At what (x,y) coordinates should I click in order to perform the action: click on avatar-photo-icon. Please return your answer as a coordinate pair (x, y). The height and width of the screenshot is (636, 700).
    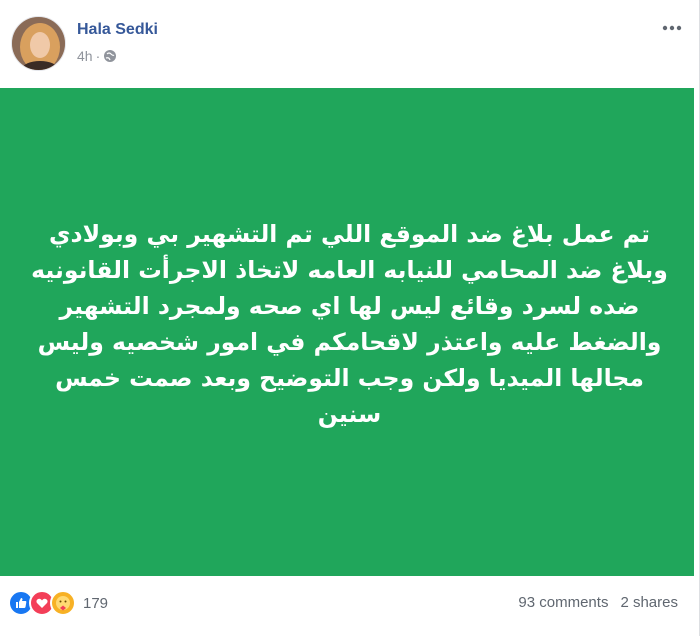
    Looking at the image, I should click on (38, 43).